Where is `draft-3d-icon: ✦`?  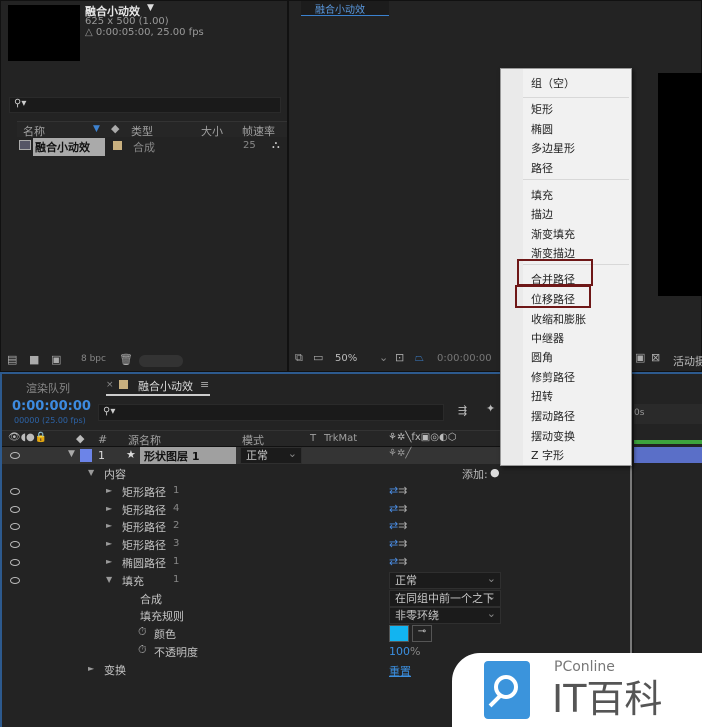
draft-3d-icon: ✦ is located at coordinates (490, 408).